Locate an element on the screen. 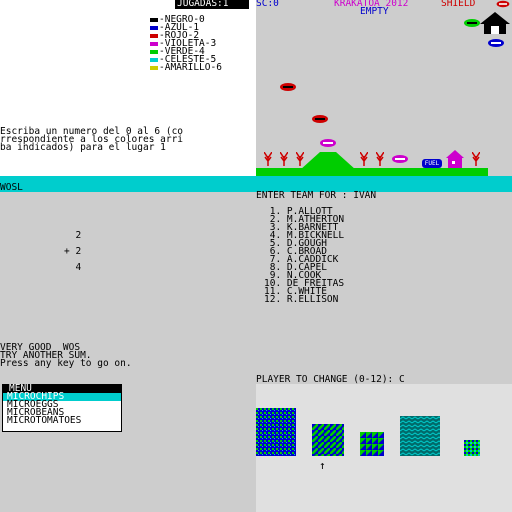 Image resolution: width=512 pixels, height=512 pixels. fuel-label: FUEL is located at coordinates (432, 163).